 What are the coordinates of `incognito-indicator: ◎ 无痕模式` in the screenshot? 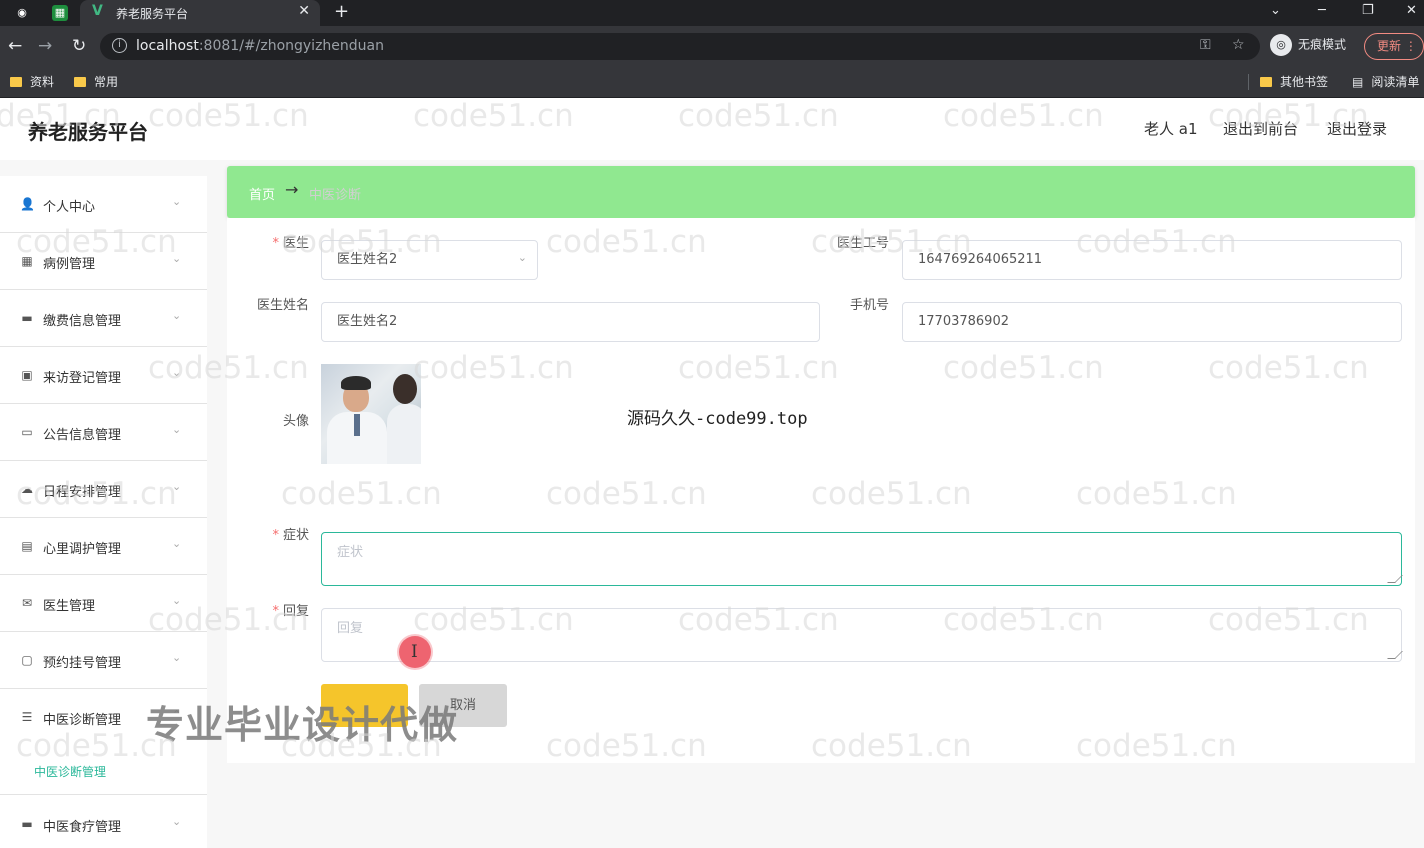 It's located at (1308, 45).